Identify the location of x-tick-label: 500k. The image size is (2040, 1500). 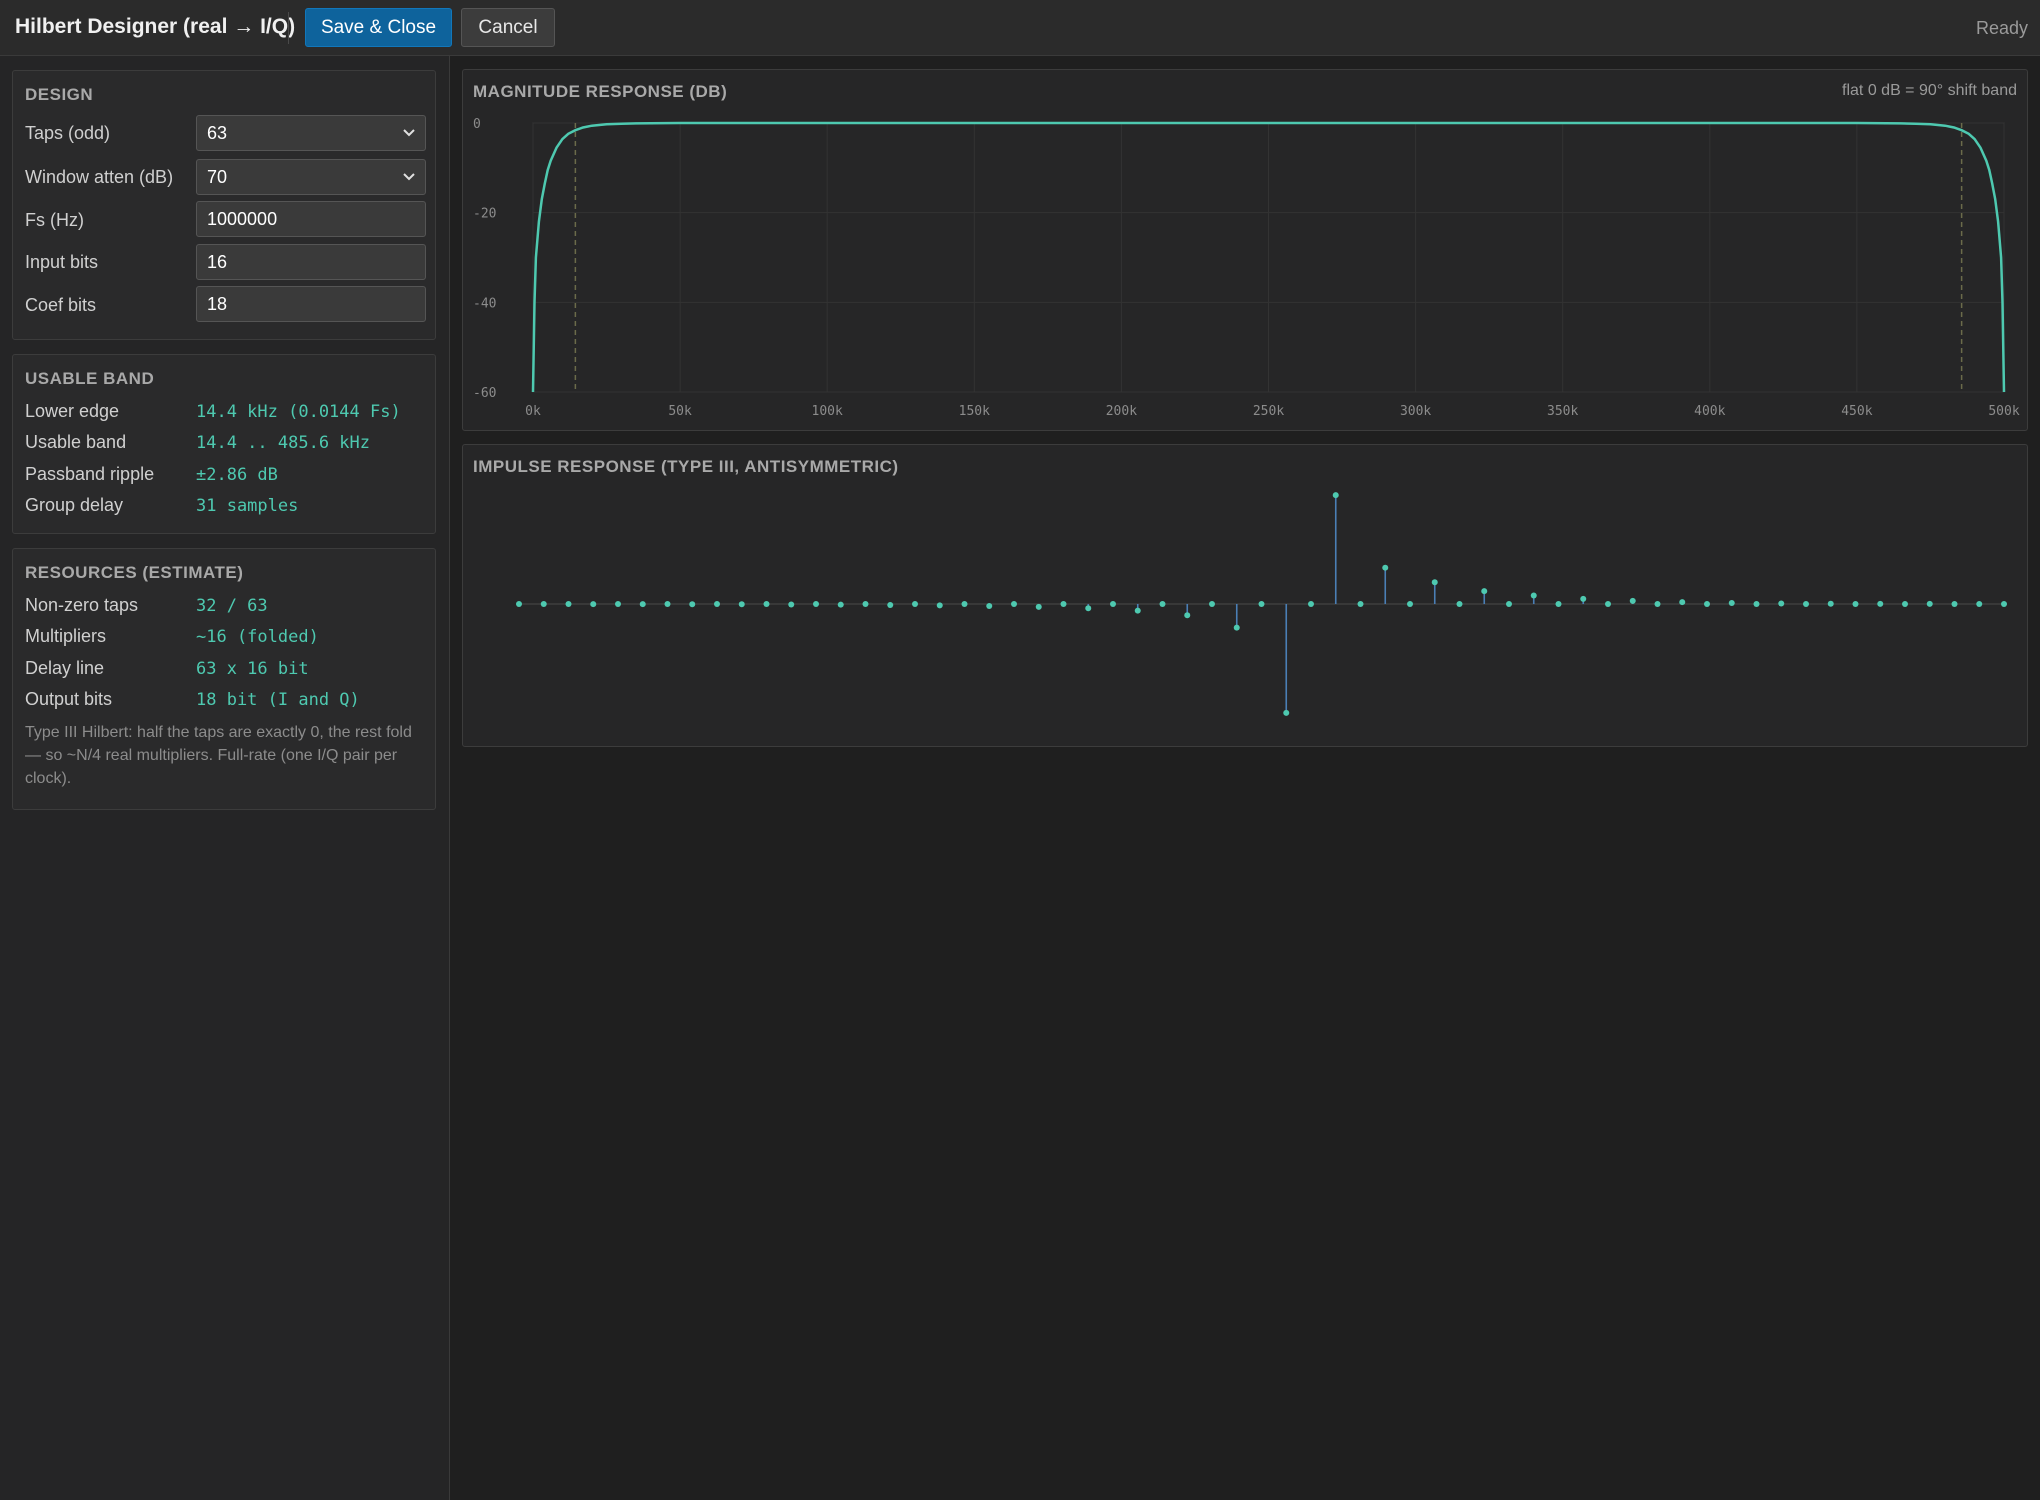
(2003, 411).